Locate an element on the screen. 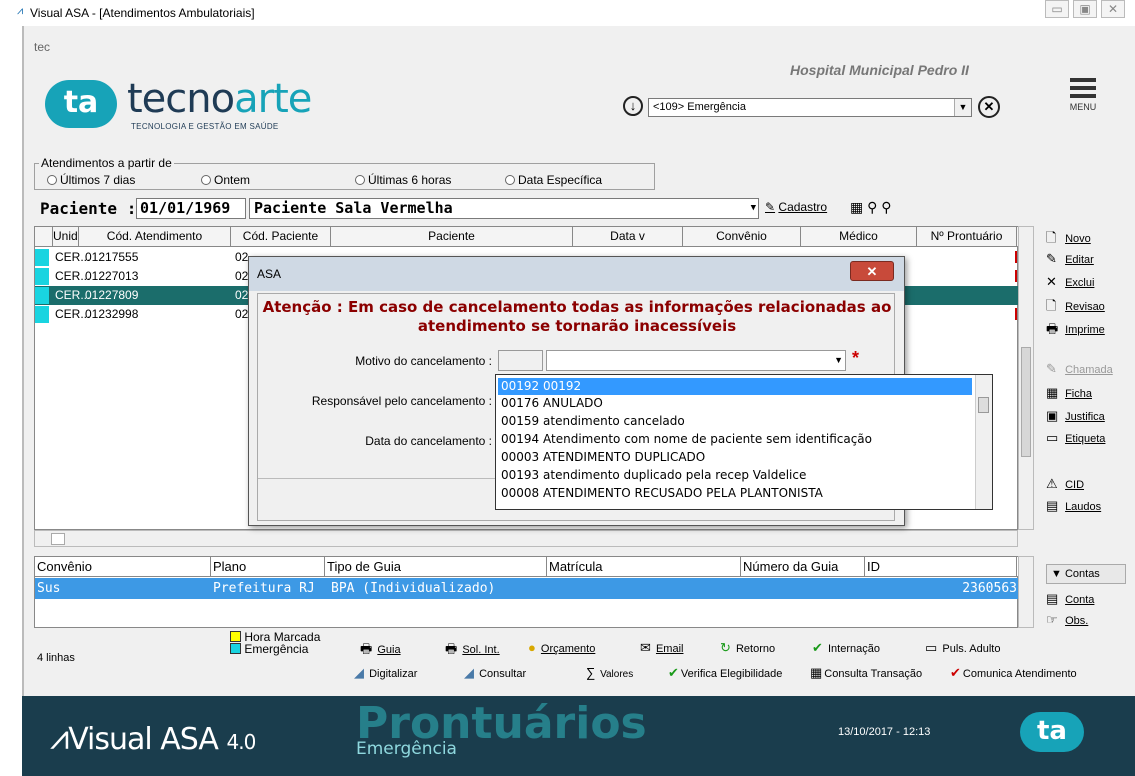 This screenshot has width=1135, height=776. revisao-button: 🗋 Revisao is located at coordinates (1075, 308).